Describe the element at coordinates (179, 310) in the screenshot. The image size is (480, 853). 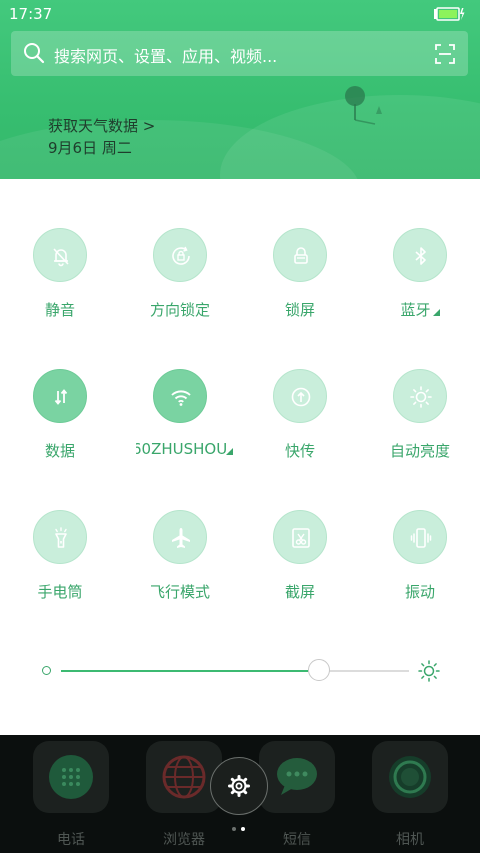
I see `toggle-label: 方向锁定` at that location.